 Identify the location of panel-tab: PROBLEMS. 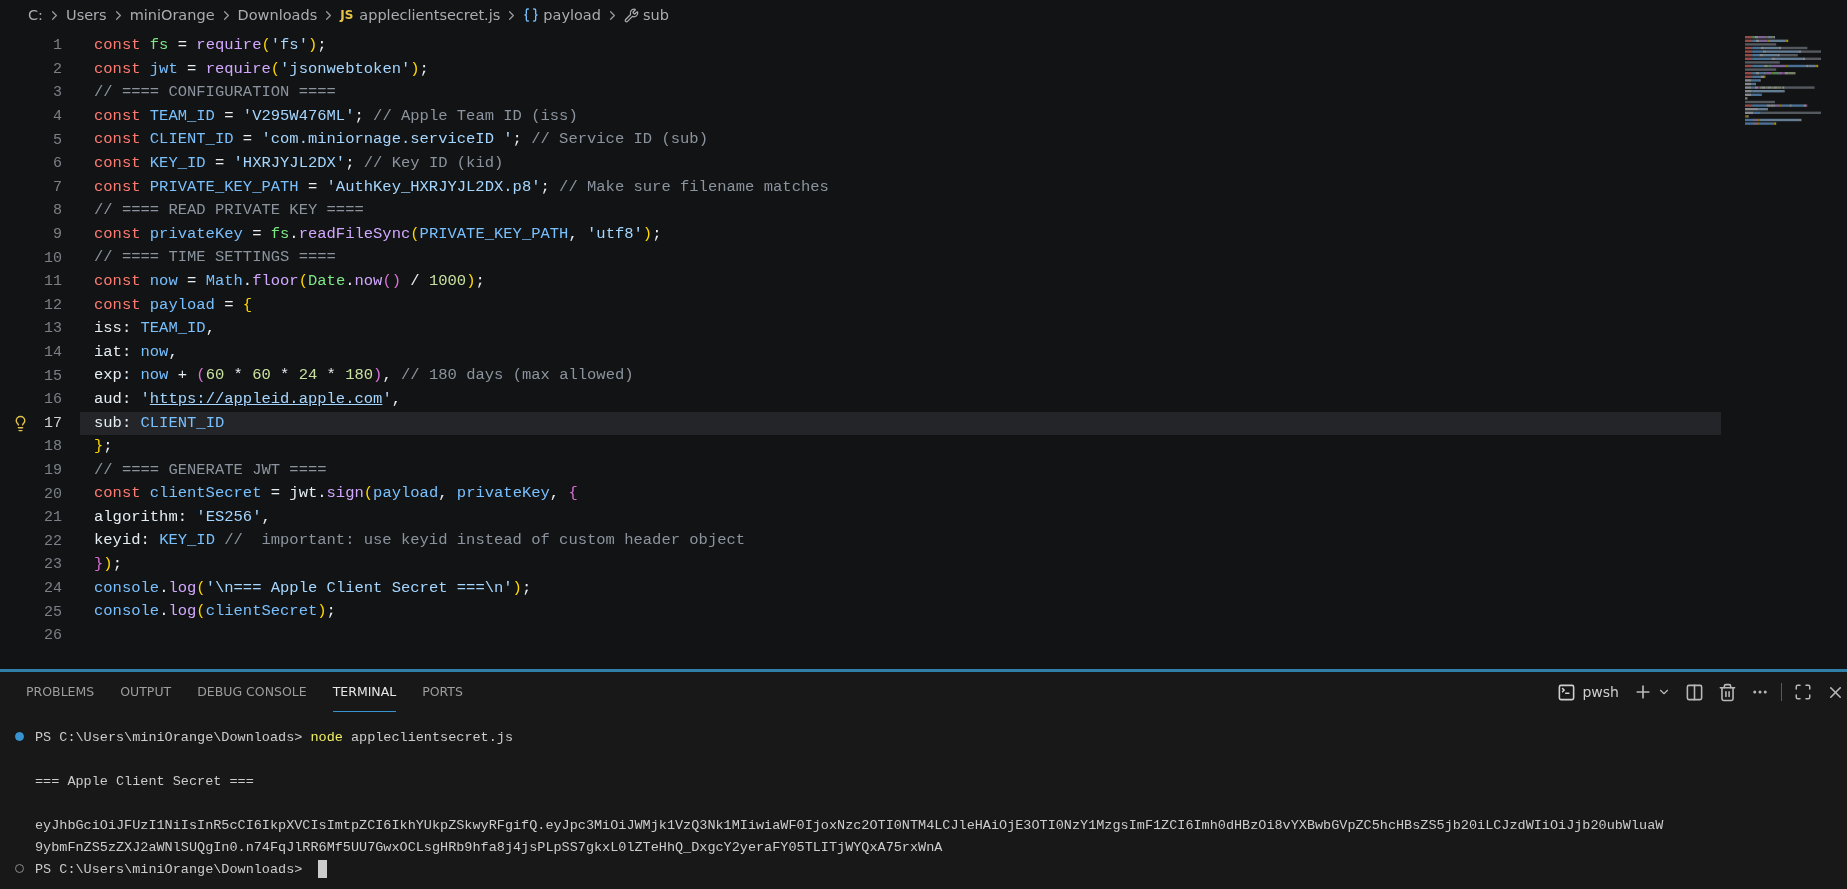
(60, 692).